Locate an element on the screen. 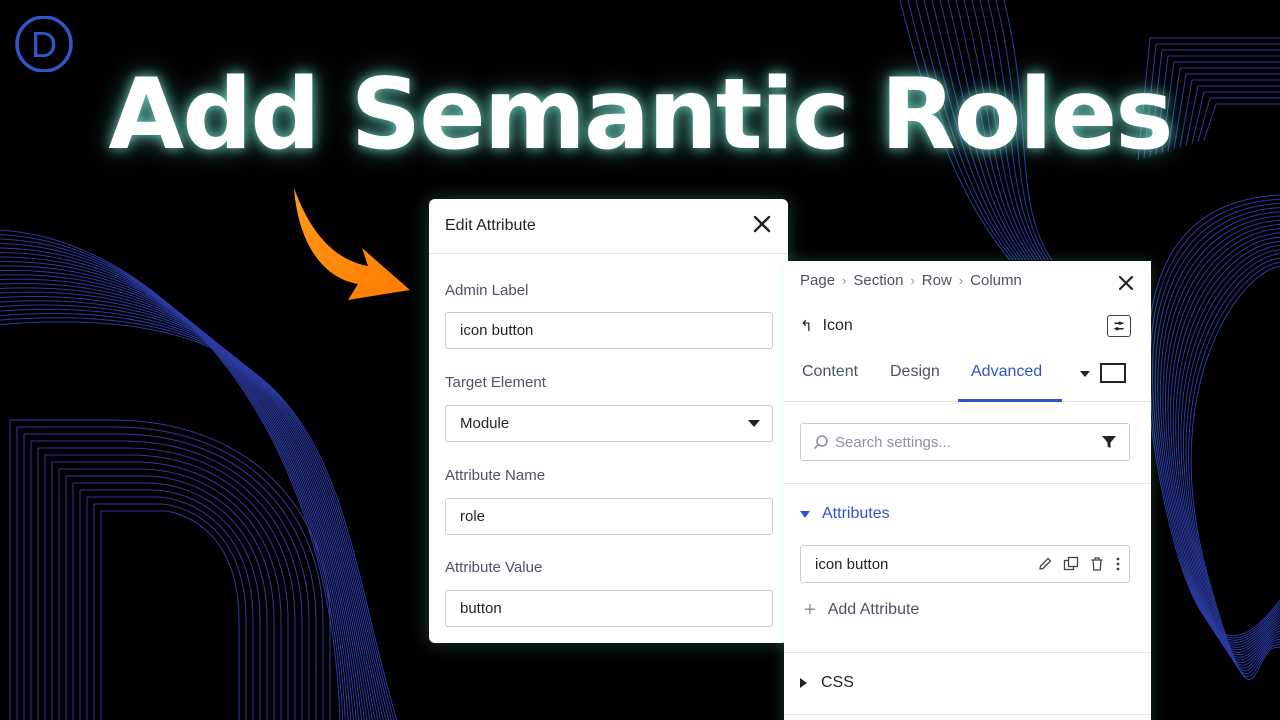  duplicate-icon is located at coordinates (1071, 564).